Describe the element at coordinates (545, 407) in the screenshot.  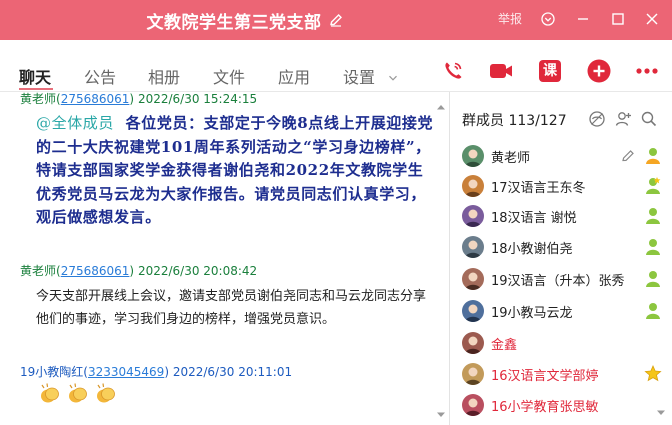
I see `member-name: 16小学教育张思敏` at that location.